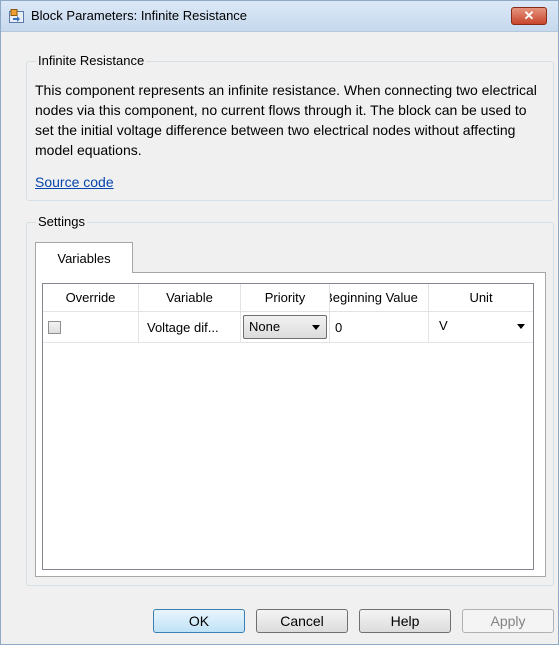 The height and width of the screenshot is (645, 559). Describe the element at coordinates (443, 325) in the screenshot. I see `unit-value: V` at that location.